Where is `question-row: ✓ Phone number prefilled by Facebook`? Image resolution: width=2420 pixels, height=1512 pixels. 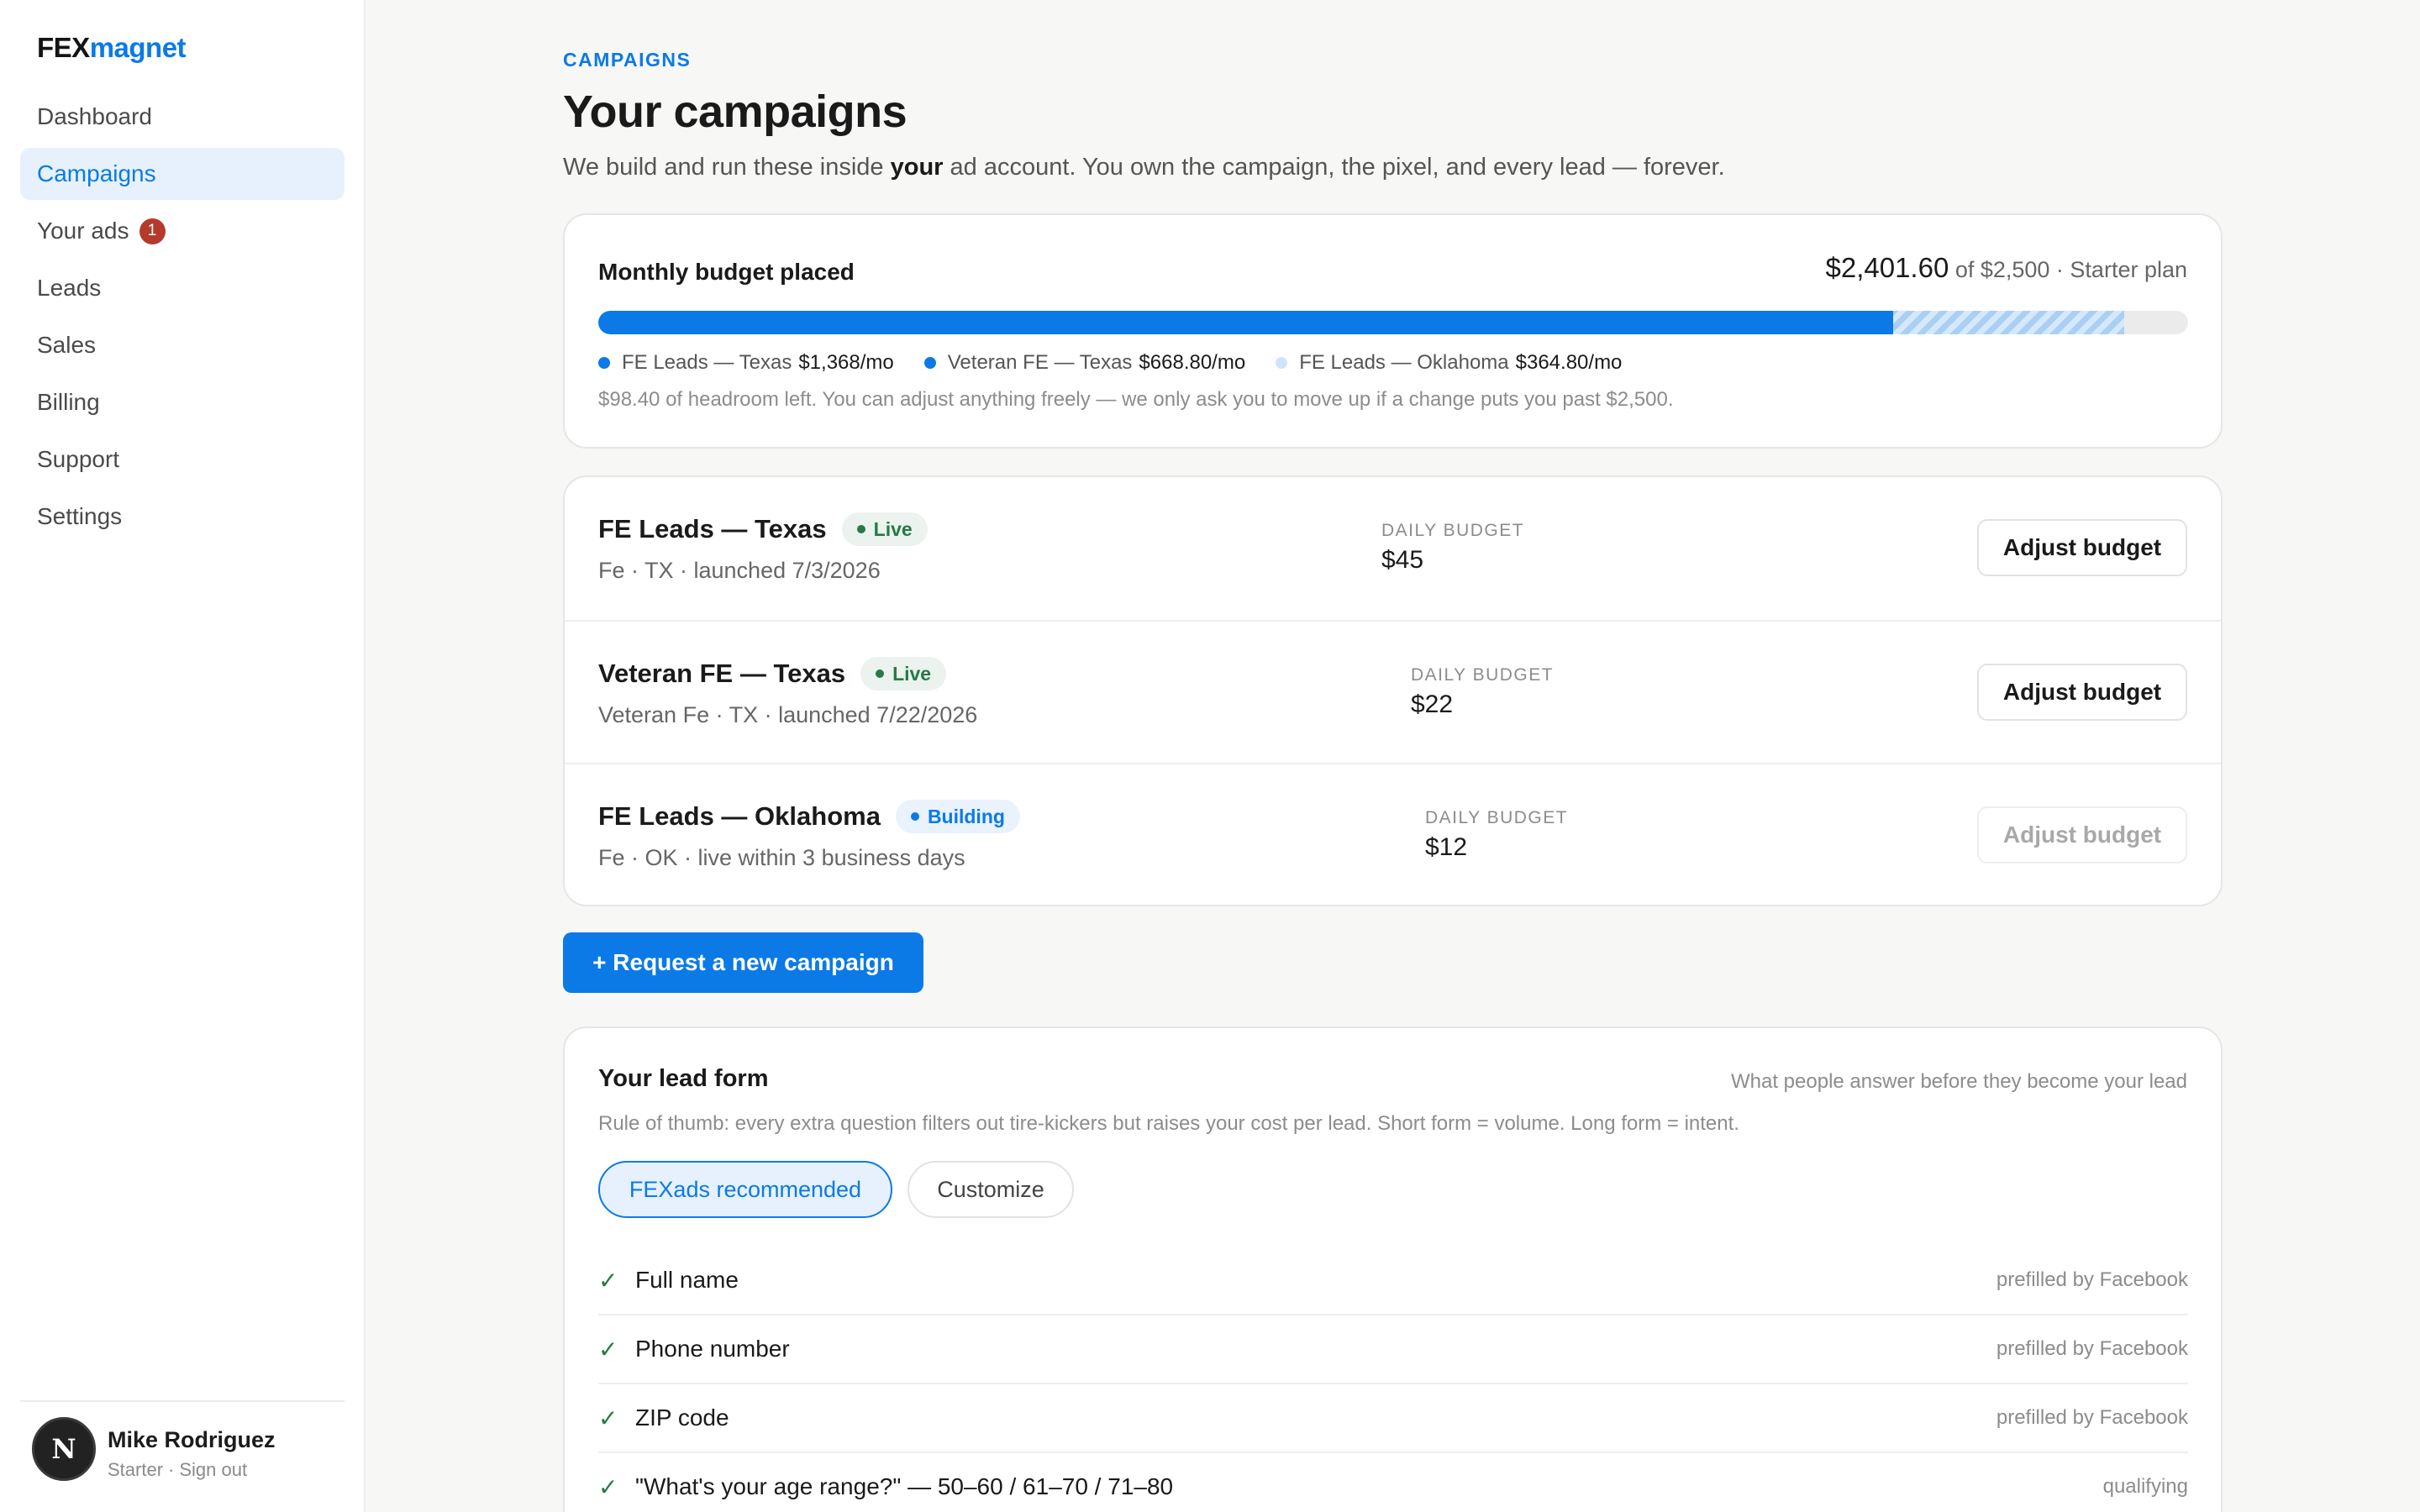 question-row: ✓ Phone number prefilled by Facebook is located at coordinates (1393, 1349).